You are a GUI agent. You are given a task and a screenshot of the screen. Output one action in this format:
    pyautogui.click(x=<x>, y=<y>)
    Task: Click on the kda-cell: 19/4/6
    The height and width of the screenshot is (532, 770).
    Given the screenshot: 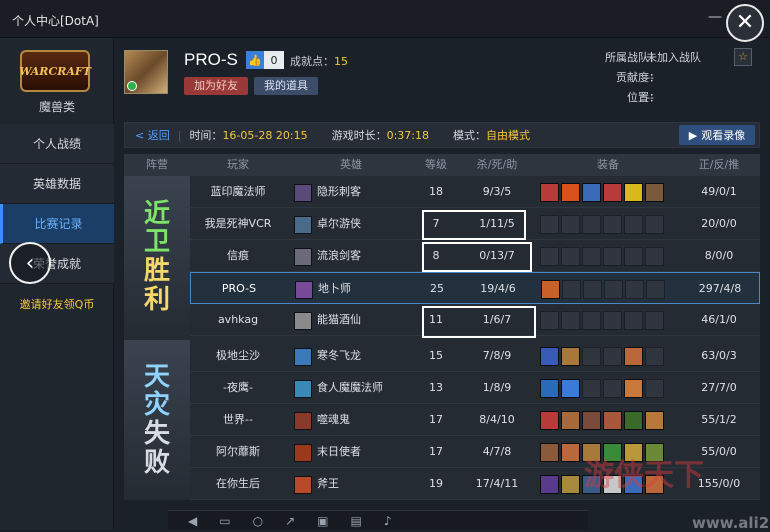 What is the action you would take?
    pyautogui.click(x=498, y=288)
    